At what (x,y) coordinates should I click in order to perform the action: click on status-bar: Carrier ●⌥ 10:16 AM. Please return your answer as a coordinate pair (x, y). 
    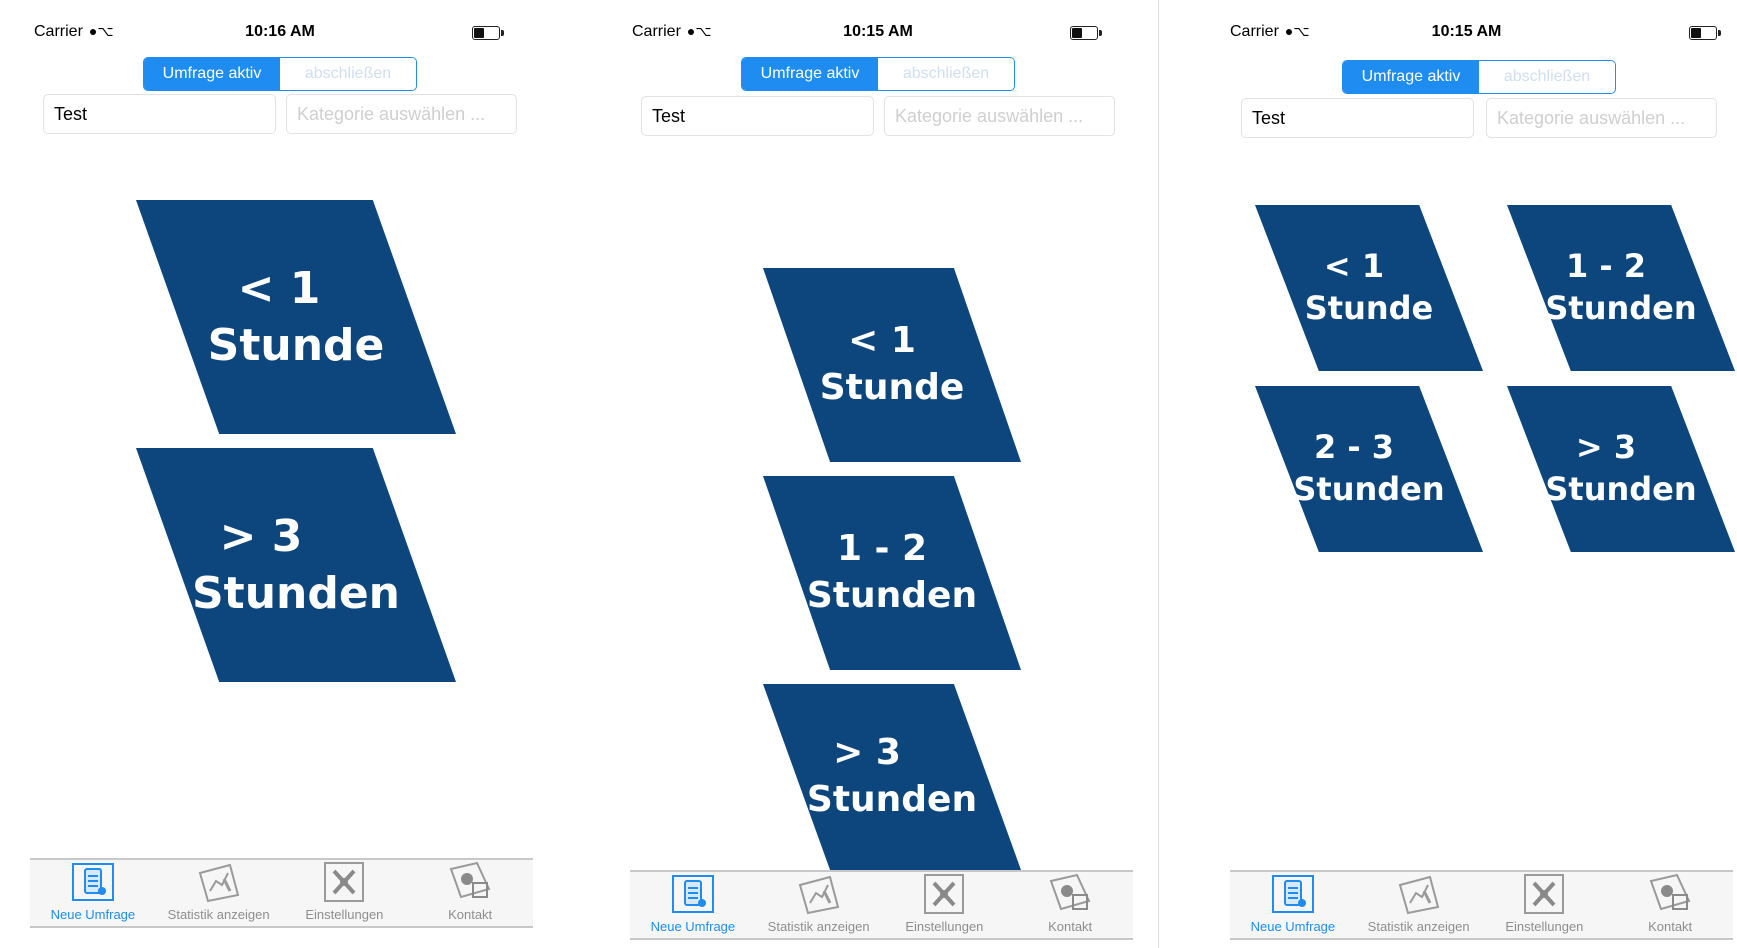
    Looking at the image, I should click on (280, 33).